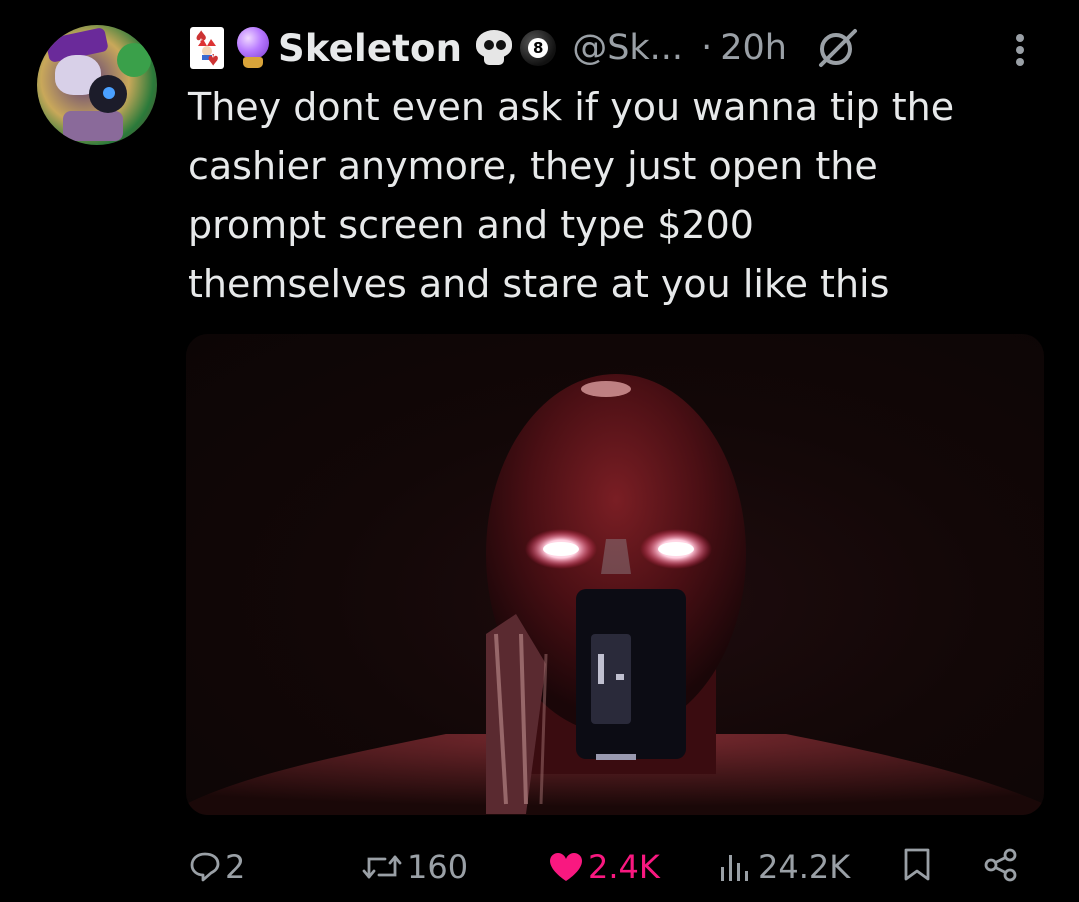 This screenshot has height=902, width=1079. I want to click on post-text-line: They dont even ask if you wanna tip the, so click(571, 107).